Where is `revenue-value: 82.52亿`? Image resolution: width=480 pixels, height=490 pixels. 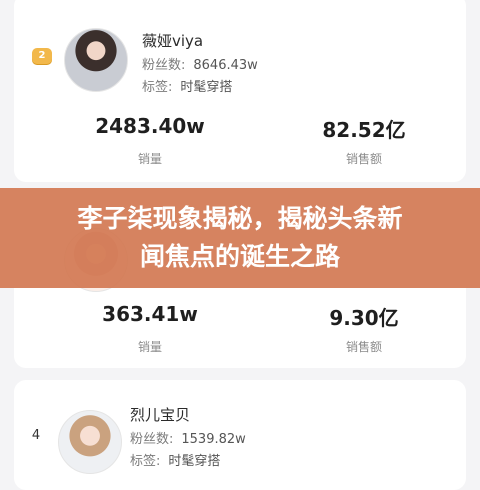
revenue-value: 82.52亿 is located at coordinates (364, 130).